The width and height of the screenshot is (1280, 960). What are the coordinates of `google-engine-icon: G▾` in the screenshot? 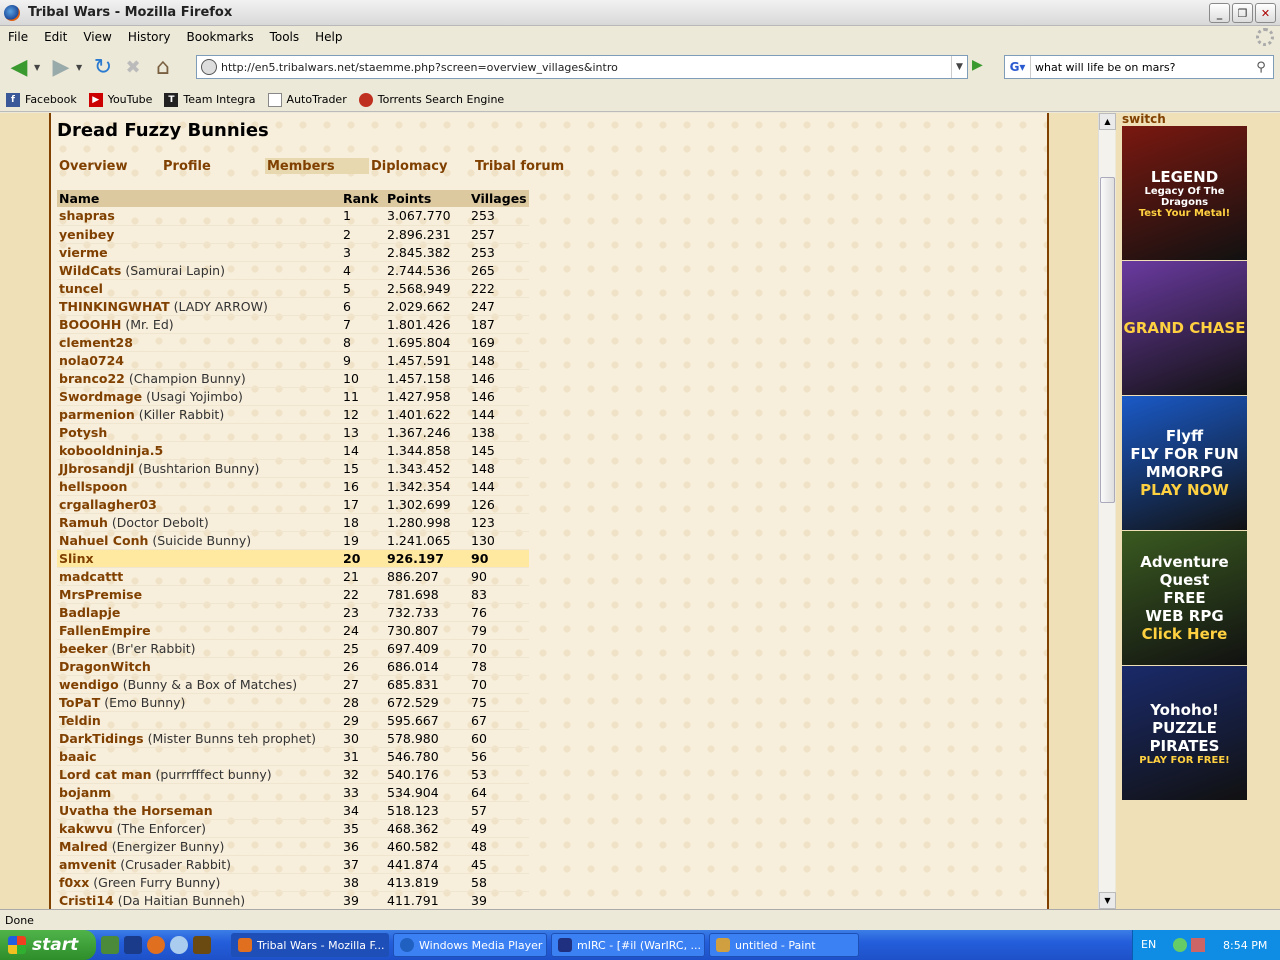 It's located at (1018, 67).